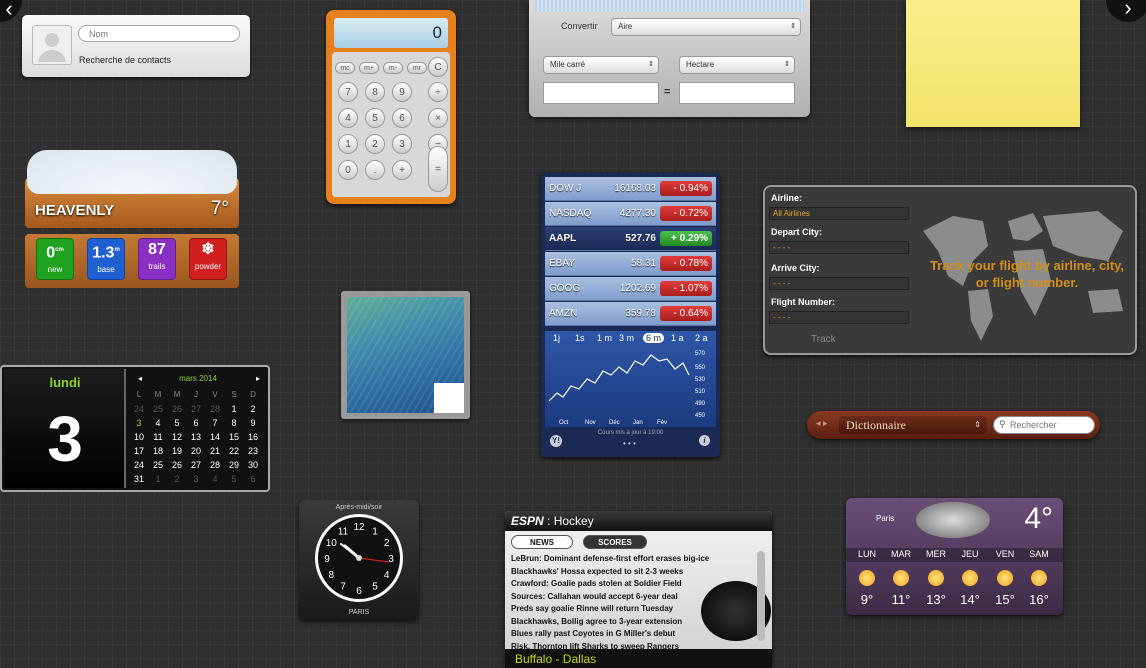  What do you see at coordinates (402, 118) in the screenshot?
I see `key-6: 6` at bounding box center [402, 118].